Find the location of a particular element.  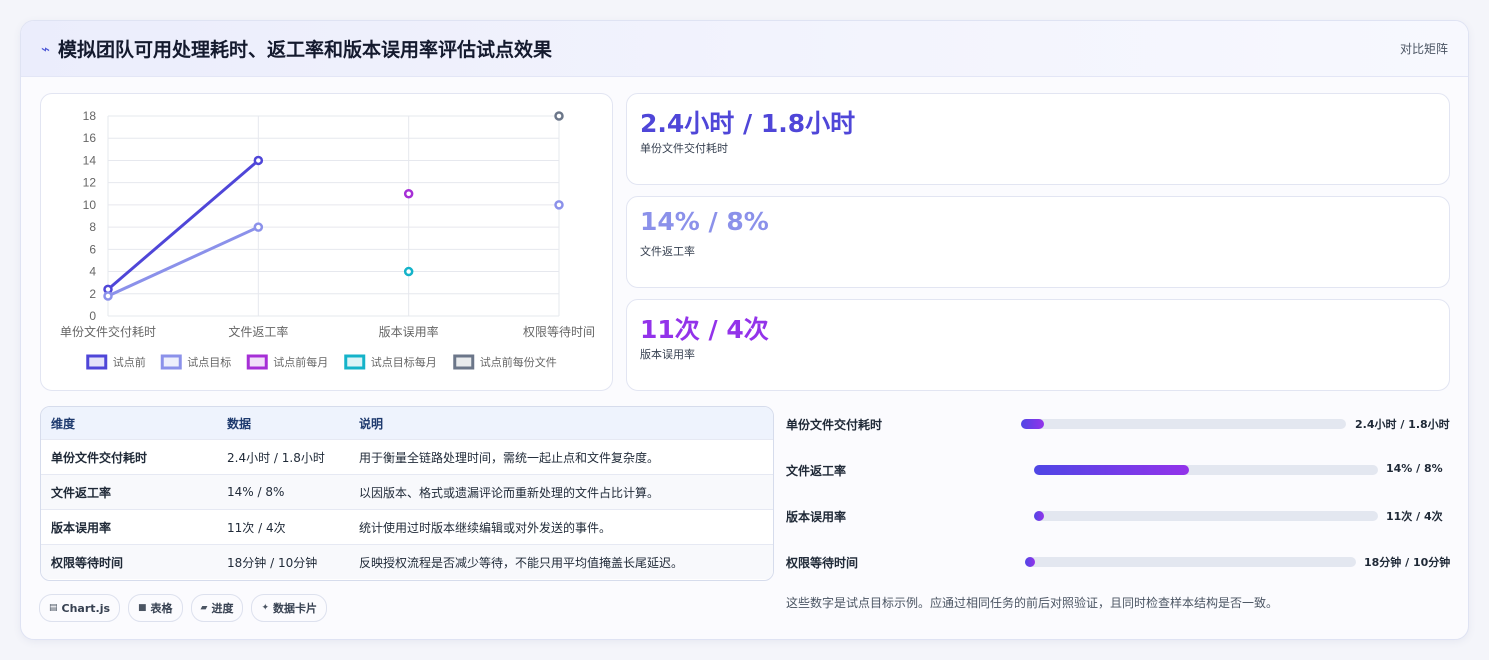

chart-line-icon: ⌁ is located at coordinates (46, 48).